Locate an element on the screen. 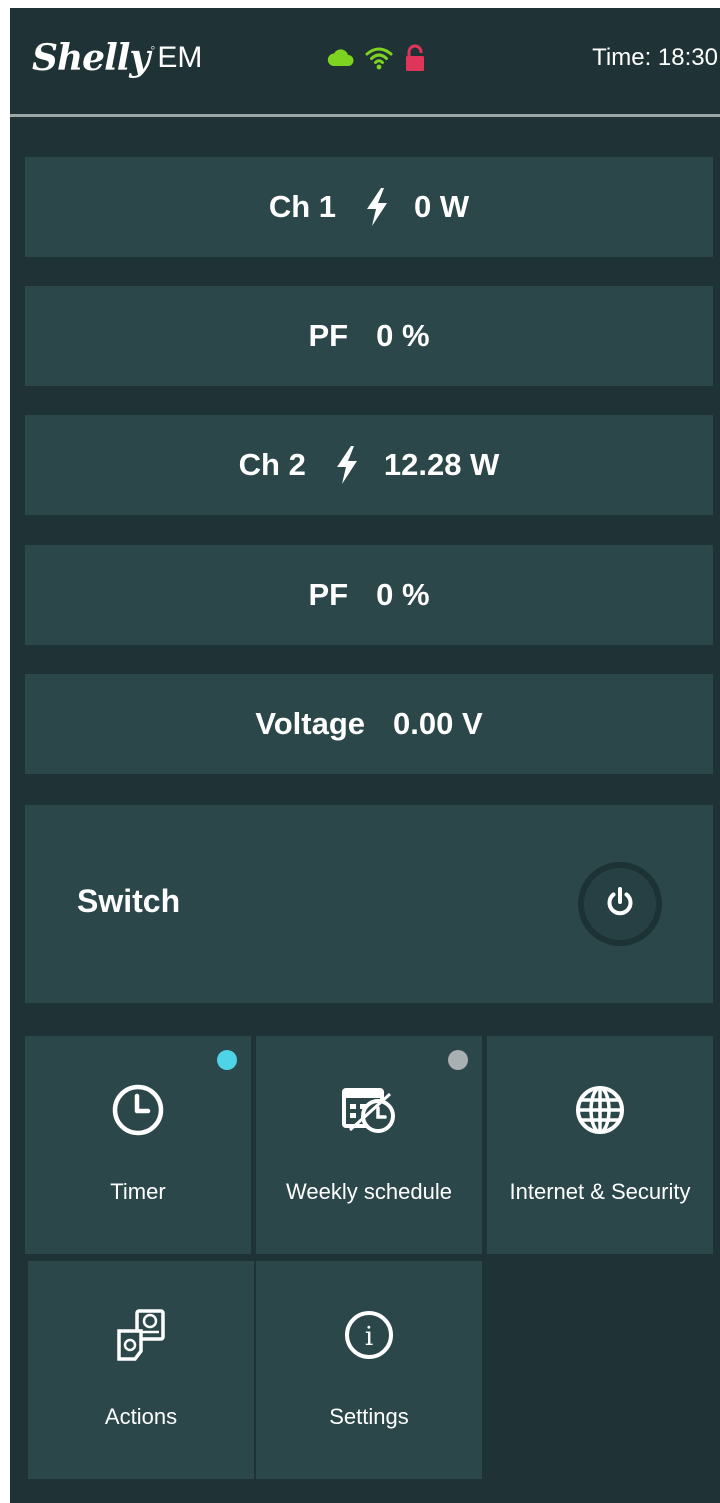 The height and width of the screenshot is (1503, 720). row-label: Ch 1 is located at coordinates (302, 206).